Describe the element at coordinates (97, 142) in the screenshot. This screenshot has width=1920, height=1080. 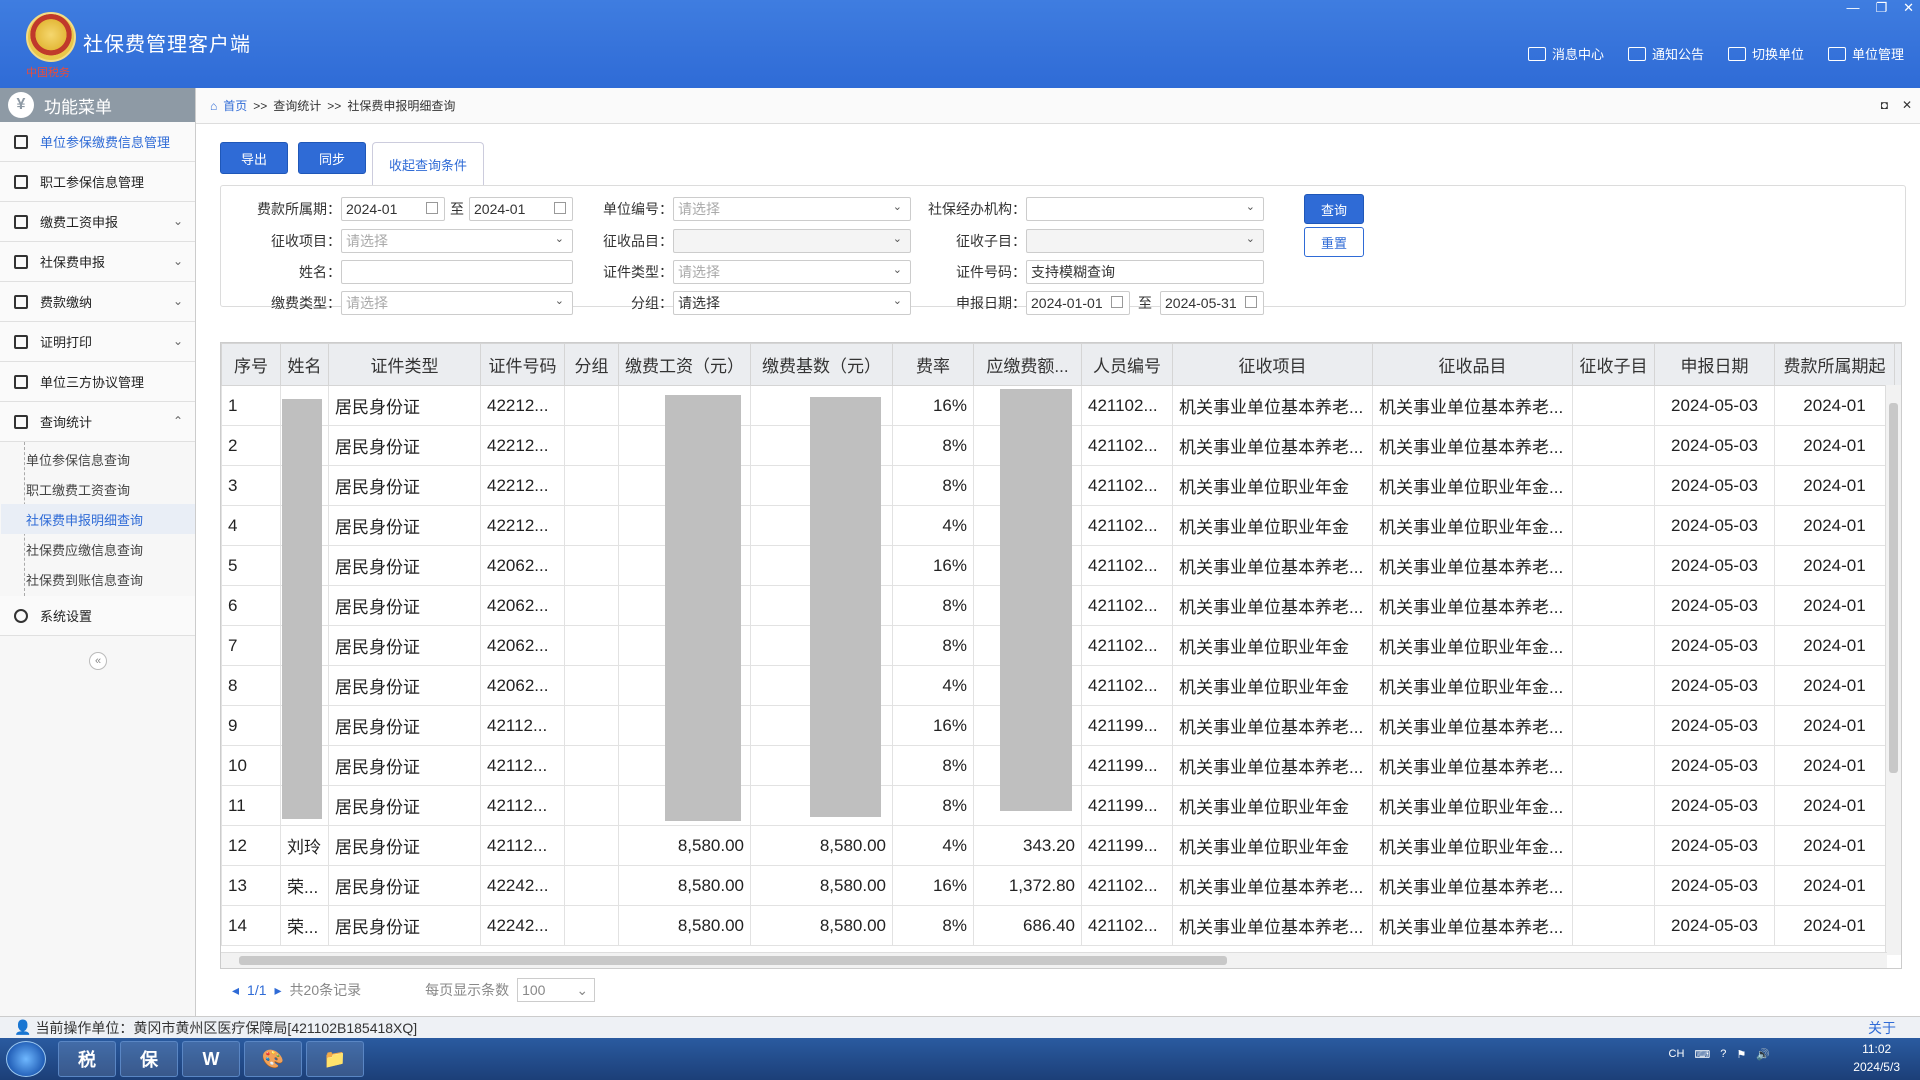
I see `sidebar-item-unit-payment: 单位参保缴费信息管理` at that location.